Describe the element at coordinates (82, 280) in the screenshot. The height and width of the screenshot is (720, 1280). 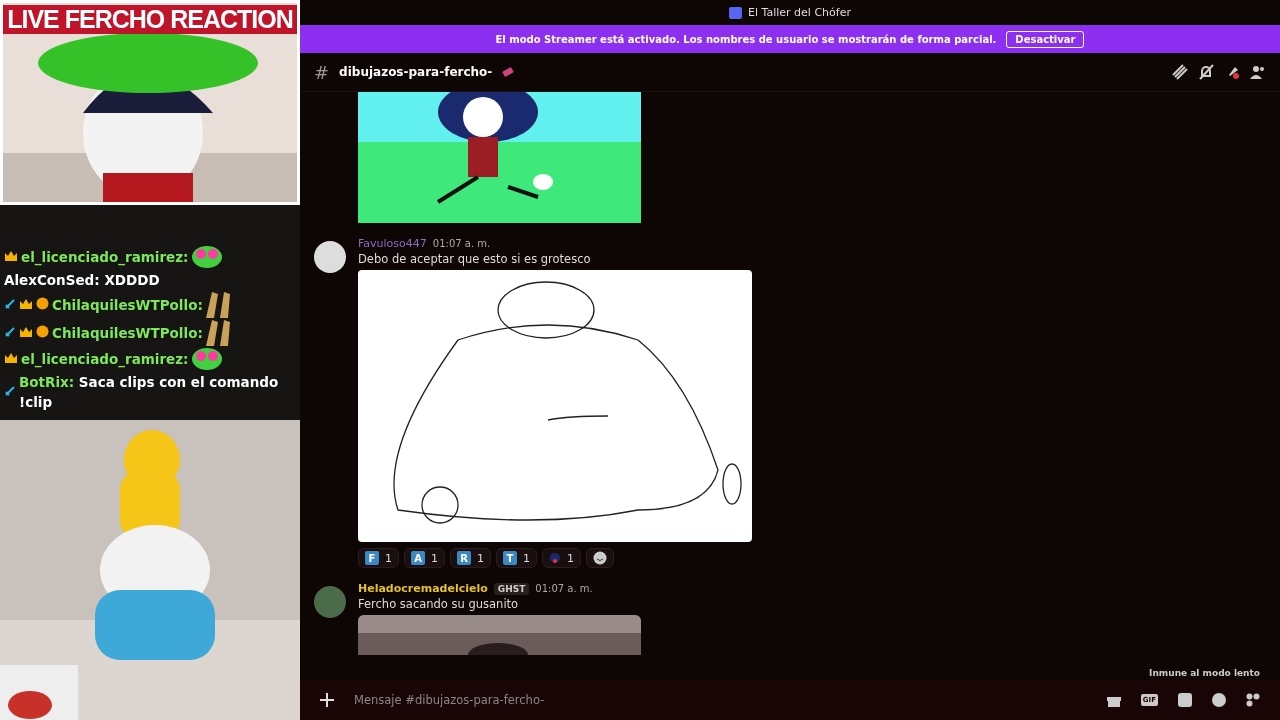
I see `chat-message: AlexConSed: XDDDD` at that location.